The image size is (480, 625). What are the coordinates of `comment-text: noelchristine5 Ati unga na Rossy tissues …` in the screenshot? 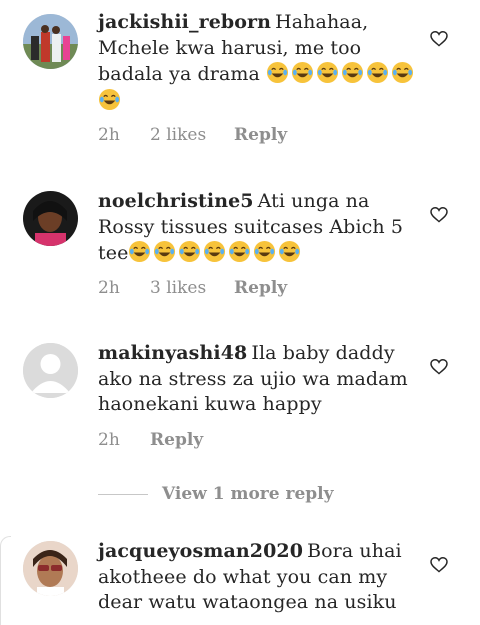 It's located at (258, 228).